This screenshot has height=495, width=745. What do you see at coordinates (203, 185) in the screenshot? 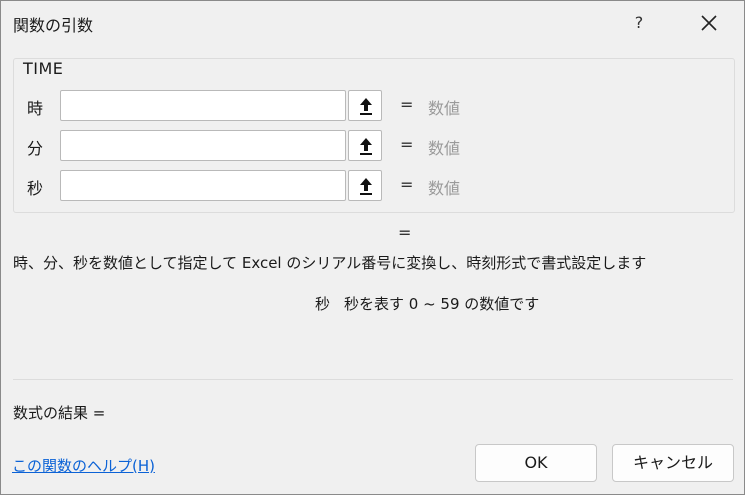
I see `second-input` at bounding box center [203, 185].